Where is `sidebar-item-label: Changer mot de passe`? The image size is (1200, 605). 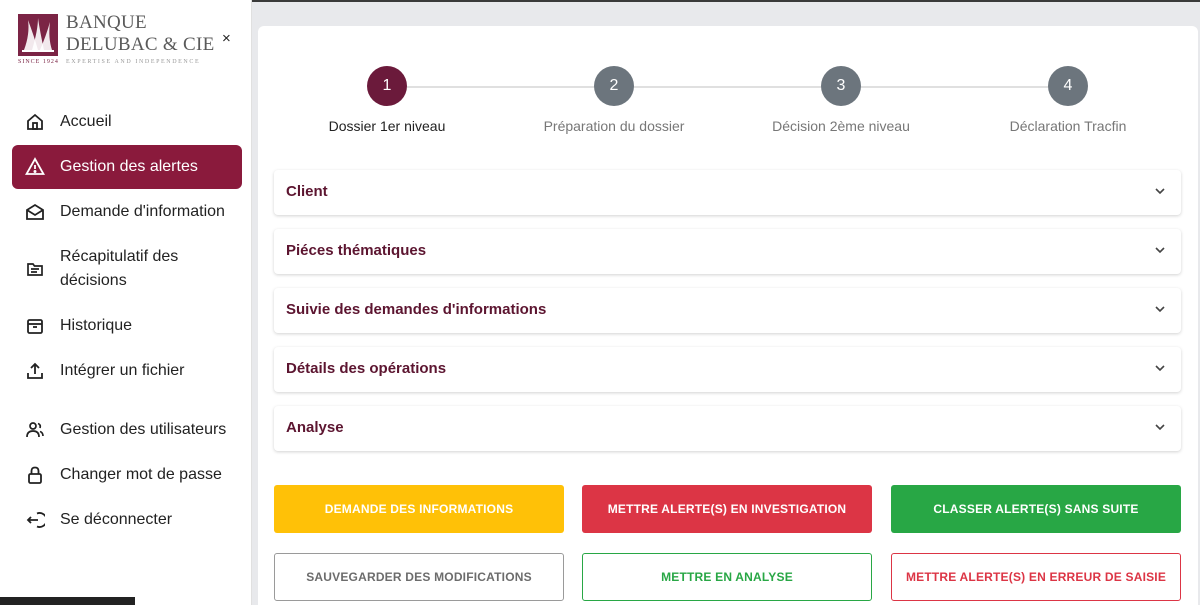
sidebar-item-label: Changer mot de passe is located at coordinates (141, 474).